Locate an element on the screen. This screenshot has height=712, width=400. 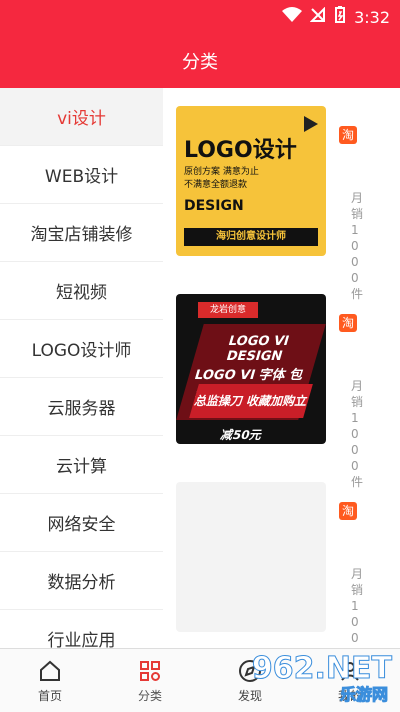
wifi-icon is located at coordinates (292, 17).